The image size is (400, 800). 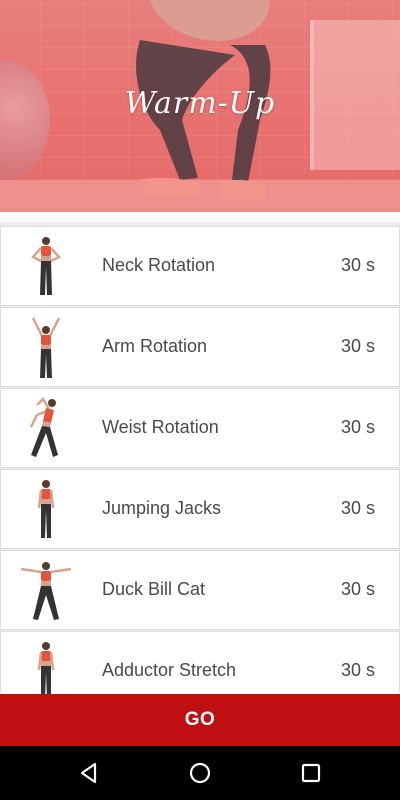 I want to click on exercise-row-adductor-stretch: Adductor Stretch 30 s, so click(x=200, y=662).